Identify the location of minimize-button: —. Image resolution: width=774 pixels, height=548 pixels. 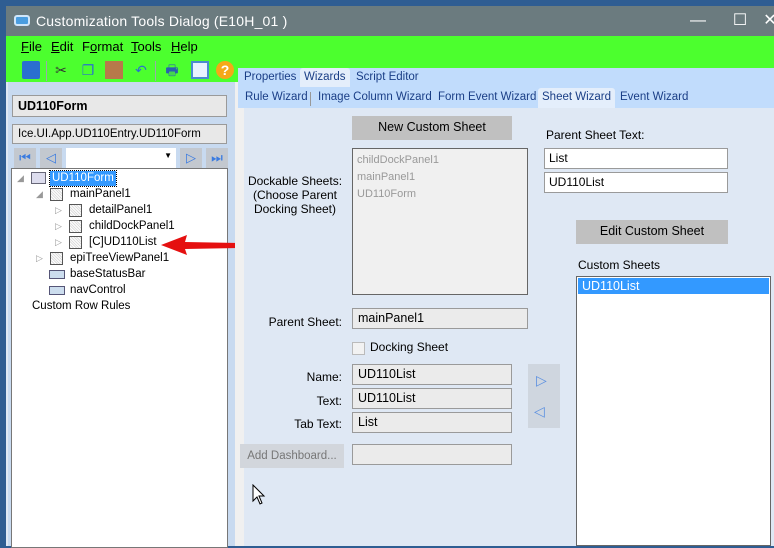
(698, 21).